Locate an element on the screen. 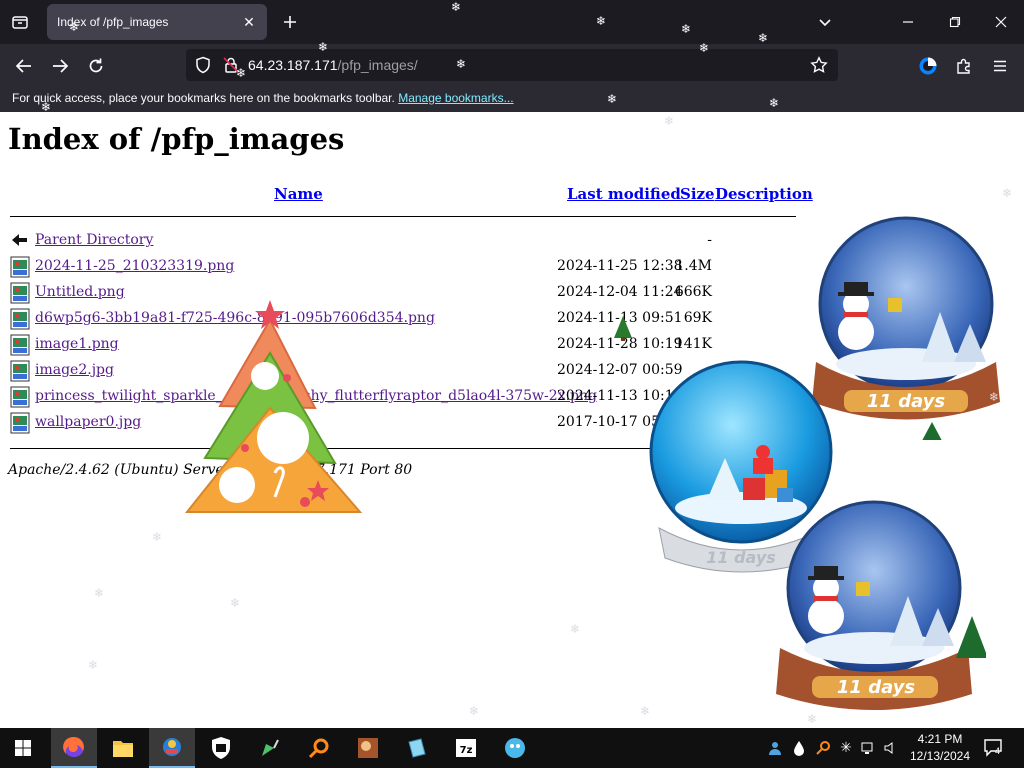  photo-app-icon is located at coordinates (368, 748).